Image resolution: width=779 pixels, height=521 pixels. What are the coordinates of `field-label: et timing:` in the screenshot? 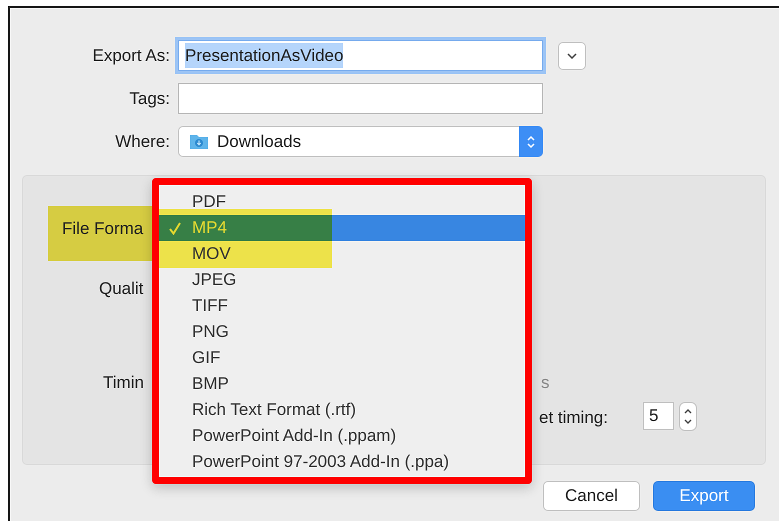 It's located at (573, 418).